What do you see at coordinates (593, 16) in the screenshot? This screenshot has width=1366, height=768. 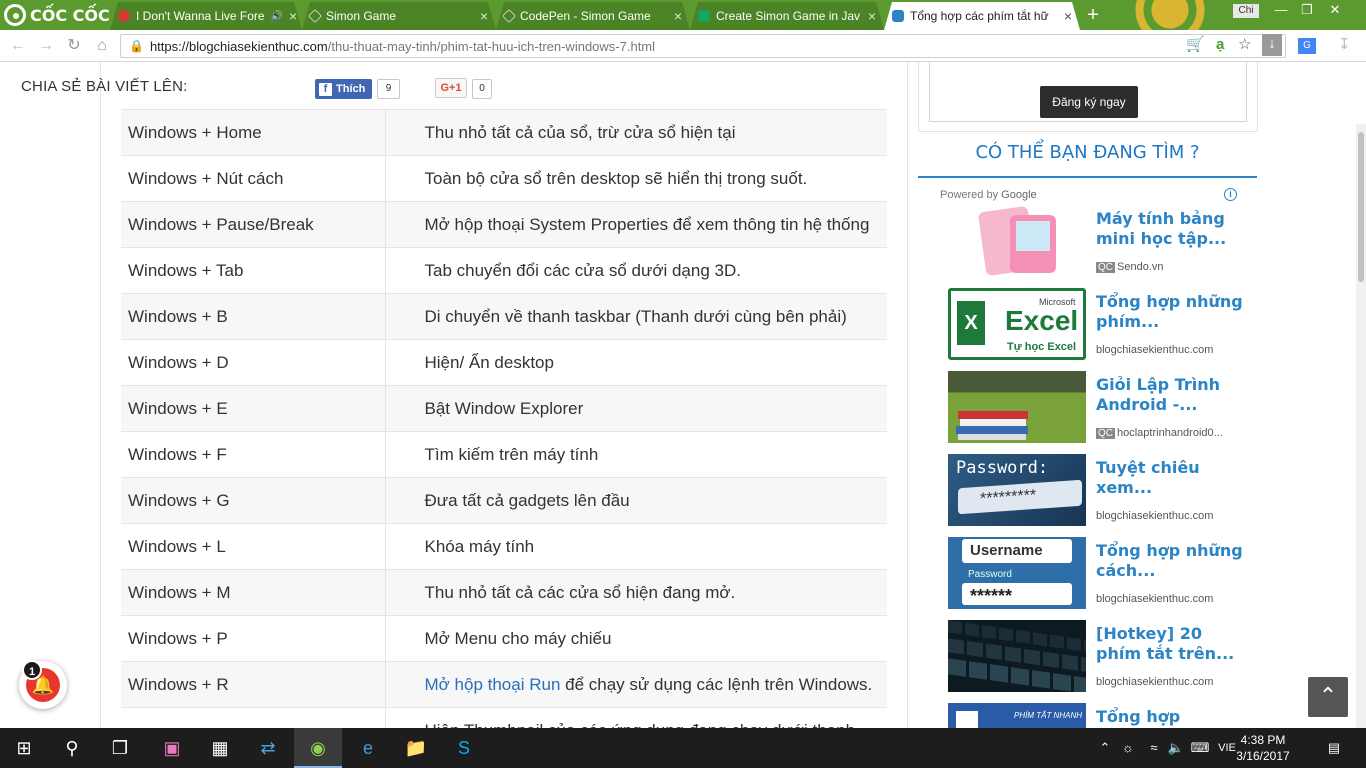 I see `tab-codepen: CodePen - Simon Game ×` at bounding box center [593, 16].